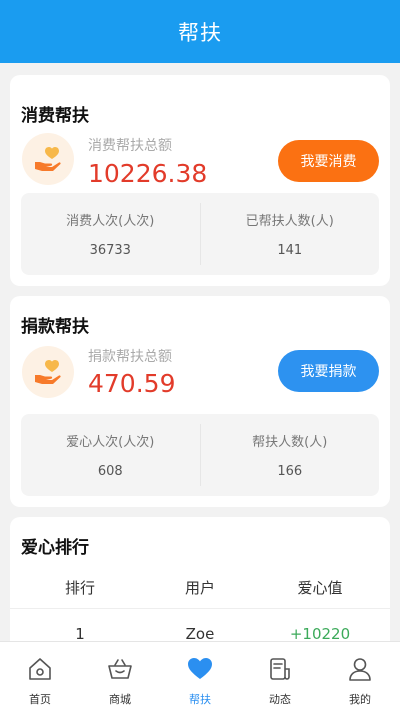 Image resolution: width=400 pixels, height=710 pixels. What do you see at coordinates (290, 442) in the screenshot?
I see `stat-label: 帮扶人数(人)` at bounding box center [290, 442].